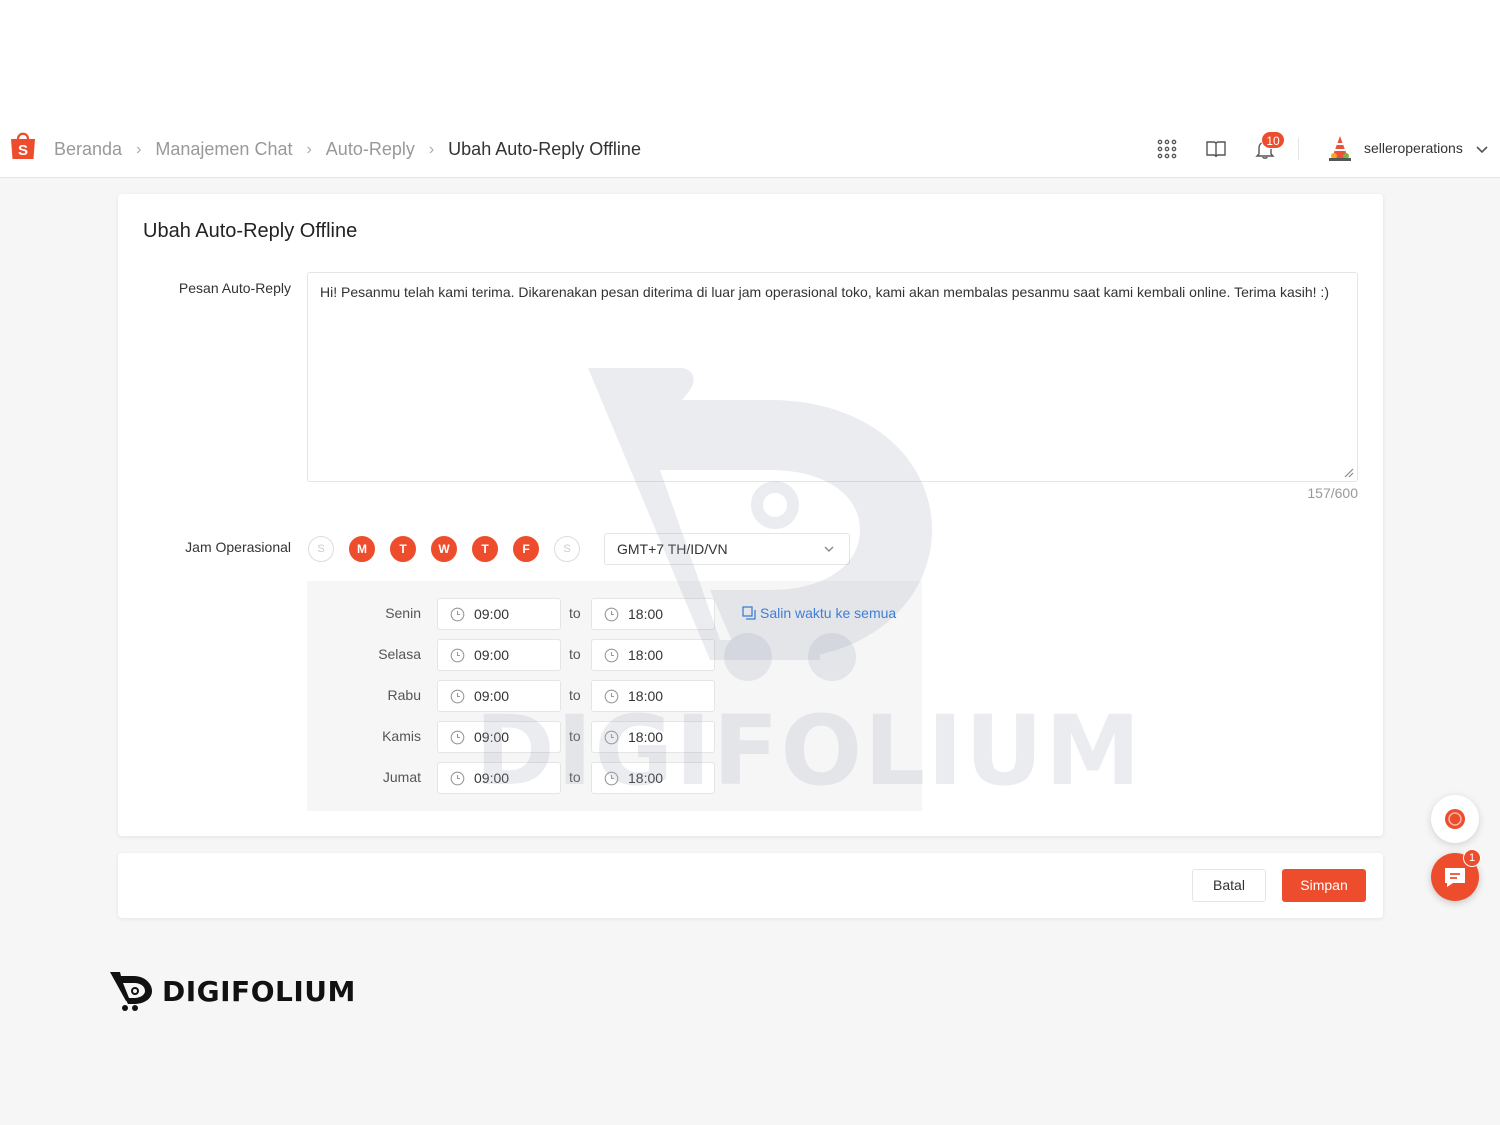  I want to click on schedule-row: Selasa 09:00 to 18:00, so click(614, 655).